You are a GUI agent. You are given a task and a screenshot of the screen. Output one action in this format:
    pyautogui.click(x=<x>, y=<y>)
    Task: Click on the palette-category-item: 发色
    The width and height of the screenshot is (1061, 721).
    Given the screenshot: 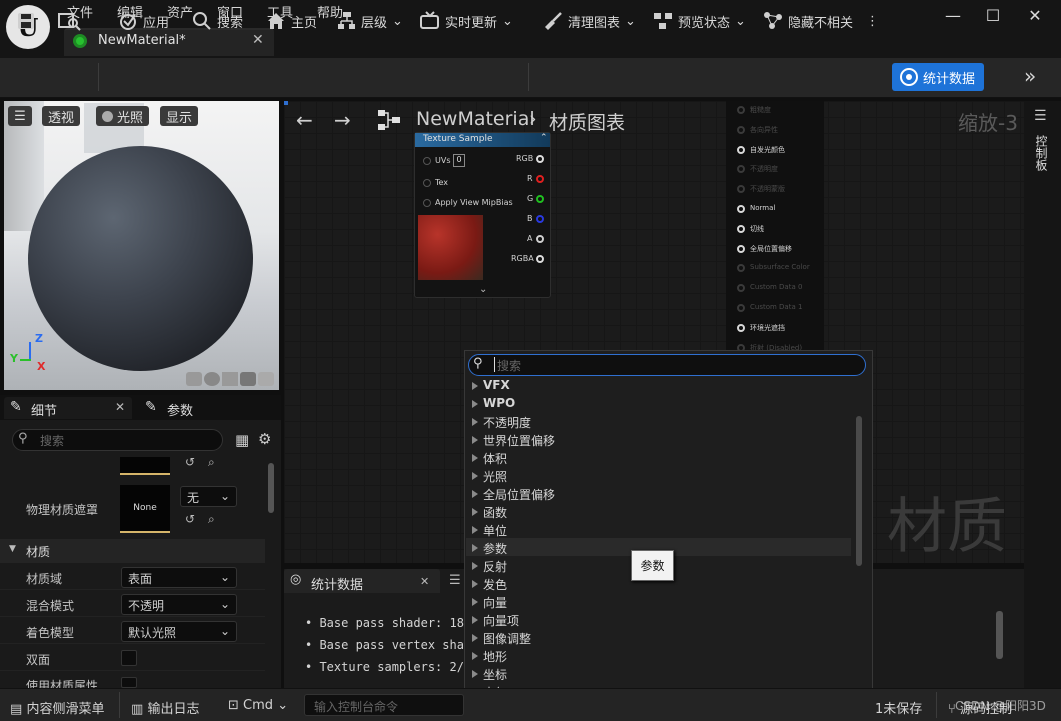 What is the action you would take?
    pyautogui.click(x=495, y=584)
    